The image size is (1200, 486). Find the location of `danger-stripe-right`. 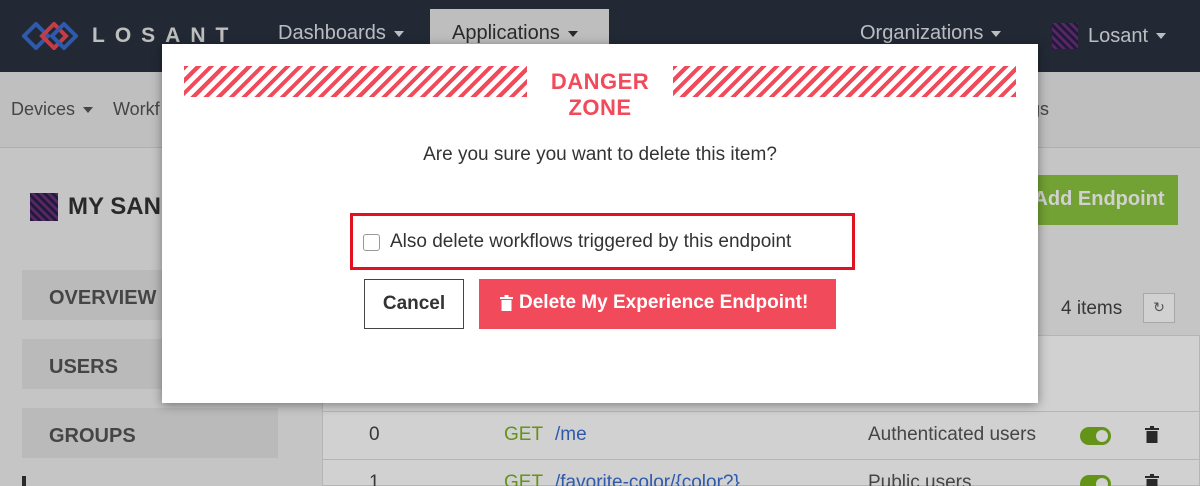

danger-stripe-right is located at coordinates (844, 81).